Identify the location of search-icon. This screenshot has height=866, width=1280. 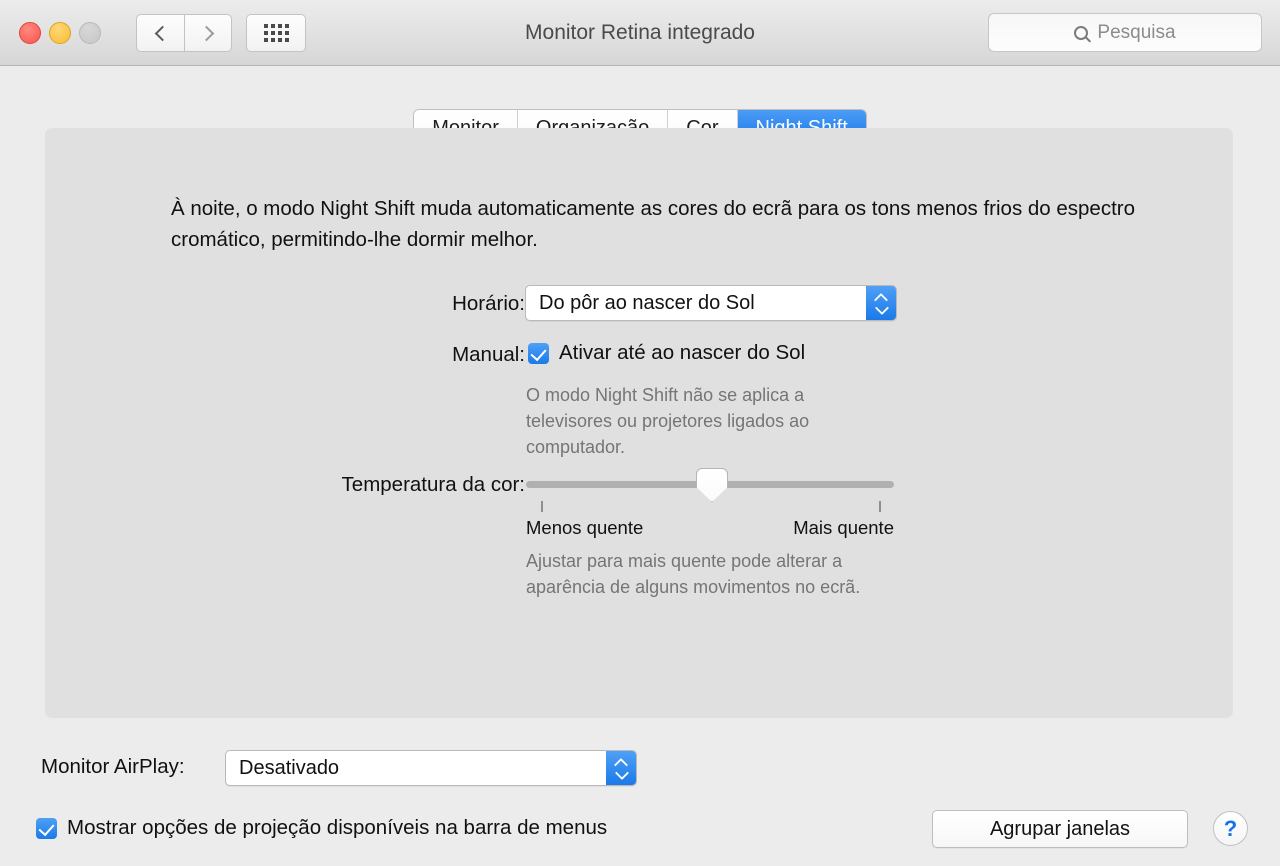
(1081, 32).